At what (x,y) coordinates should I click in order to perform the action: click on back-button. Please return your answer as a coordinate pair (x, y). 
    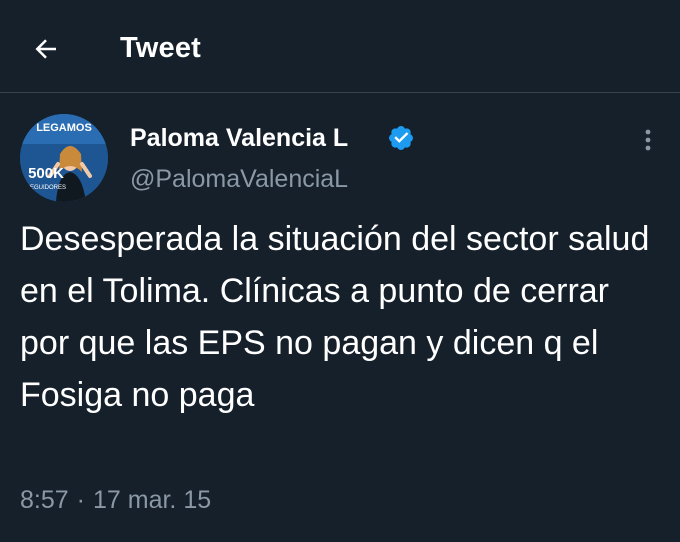
    Looking at the image, I should click on (46, 49).